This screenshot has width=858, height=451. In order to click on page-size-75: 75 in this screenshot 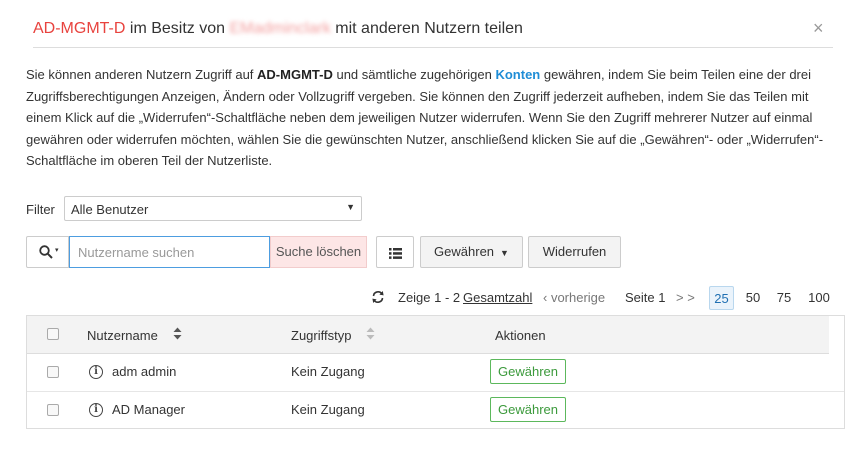, I will do `click(784, 298)`.